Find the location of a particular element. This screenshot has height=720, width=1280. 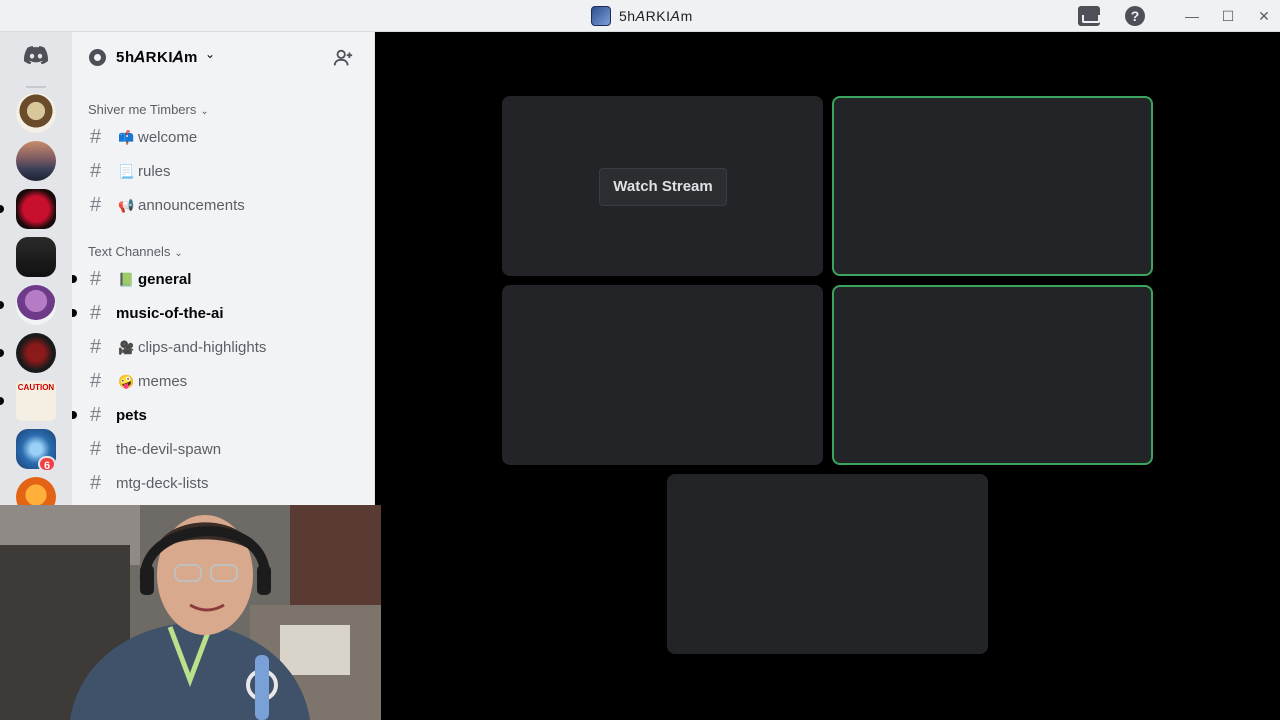

channel-item: # 📢 announcements is located at coordinates (224, 206).